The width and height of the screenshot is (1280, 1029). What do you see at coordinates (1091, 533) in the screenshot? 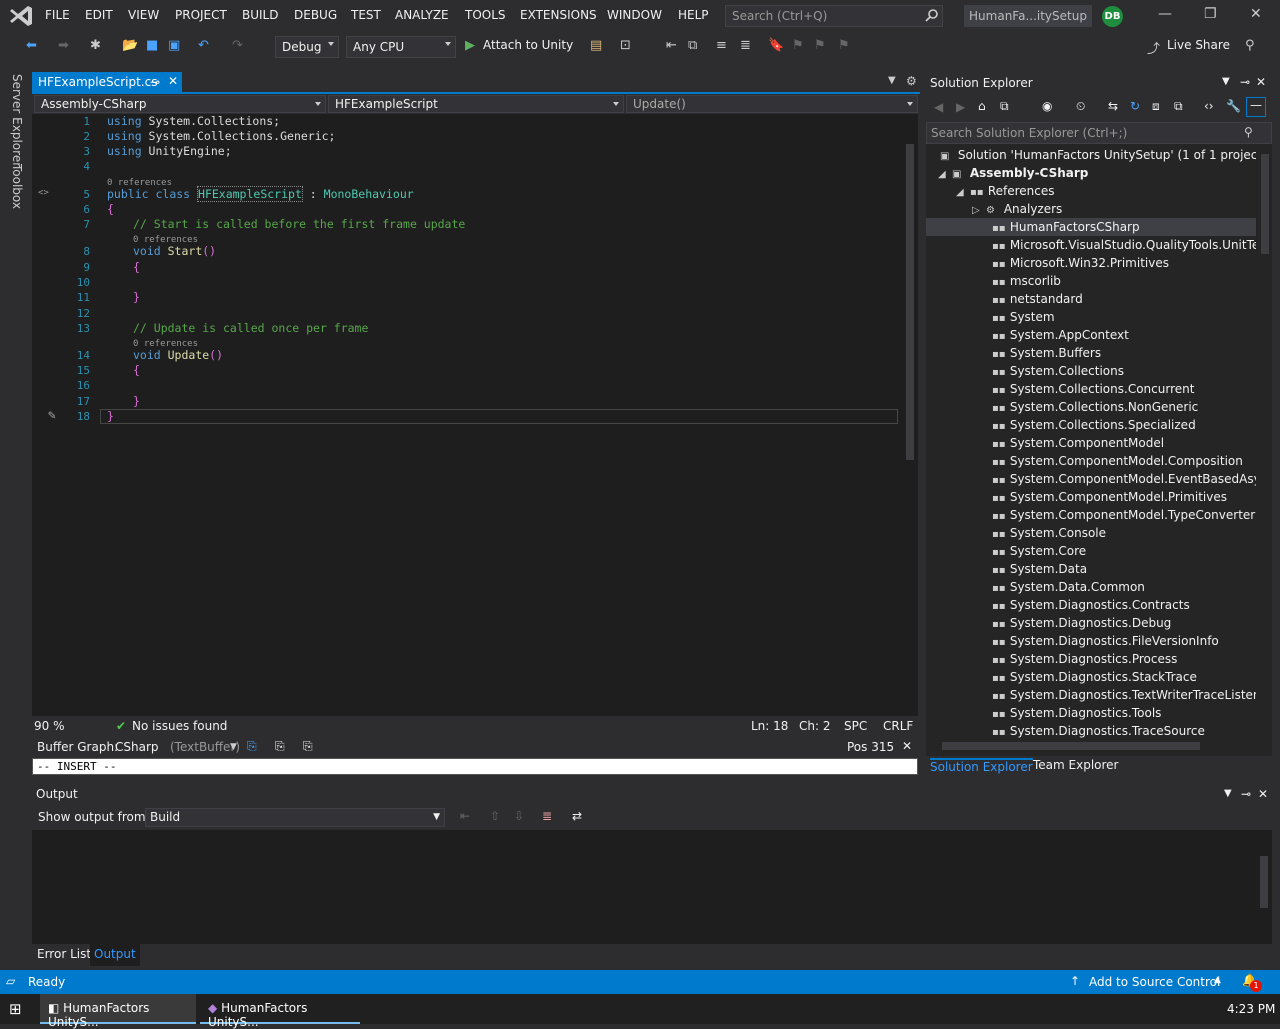
I see `tree-reference-item: ▪▪ System.Console` at bounding box center [1091, 533].